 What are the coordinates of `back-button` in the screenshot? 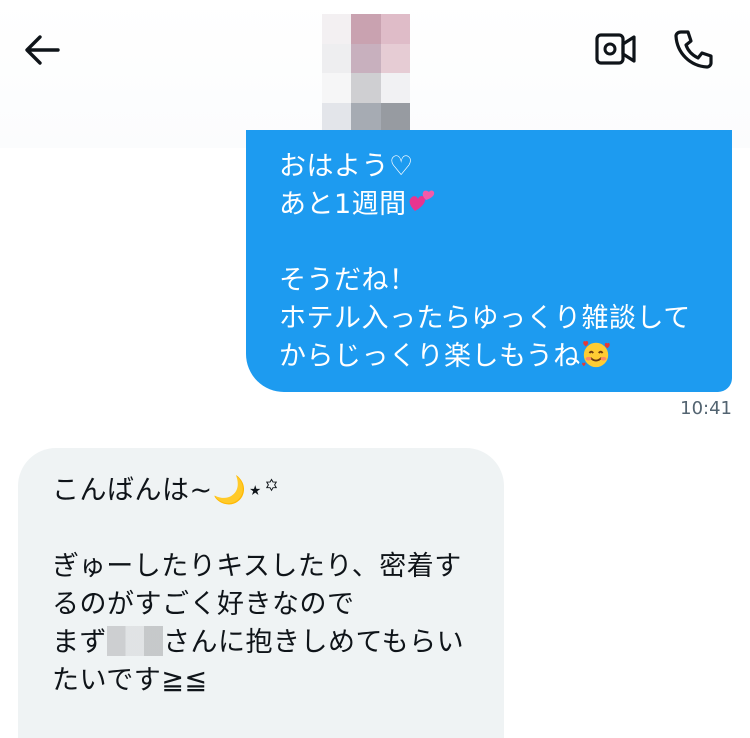 It's located at (42, 50).